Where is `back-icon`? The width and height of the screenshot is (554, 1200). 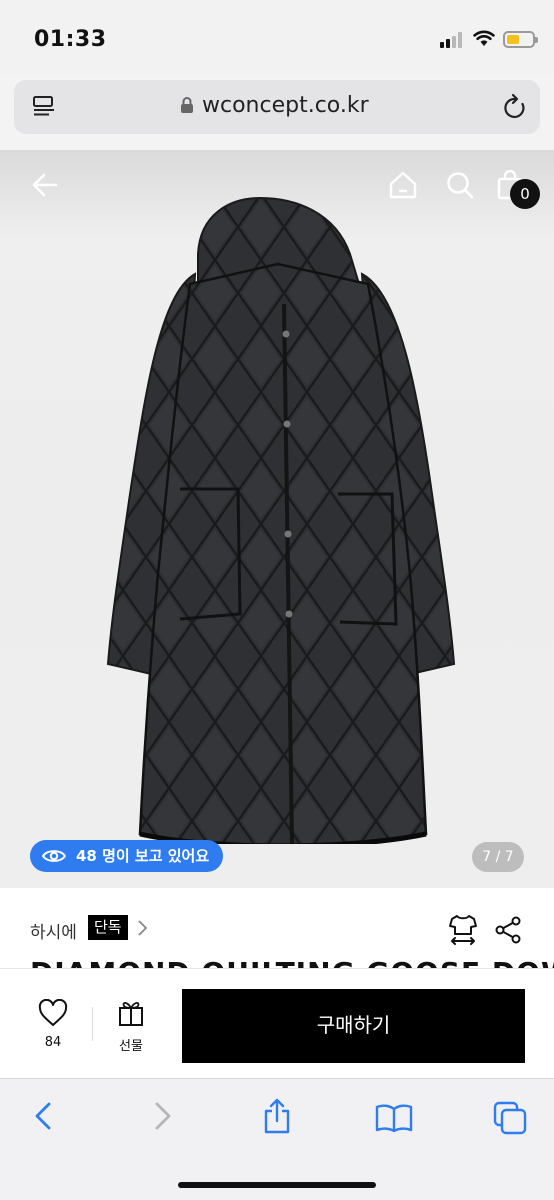
back-icon is located at coordinates (45, 185).